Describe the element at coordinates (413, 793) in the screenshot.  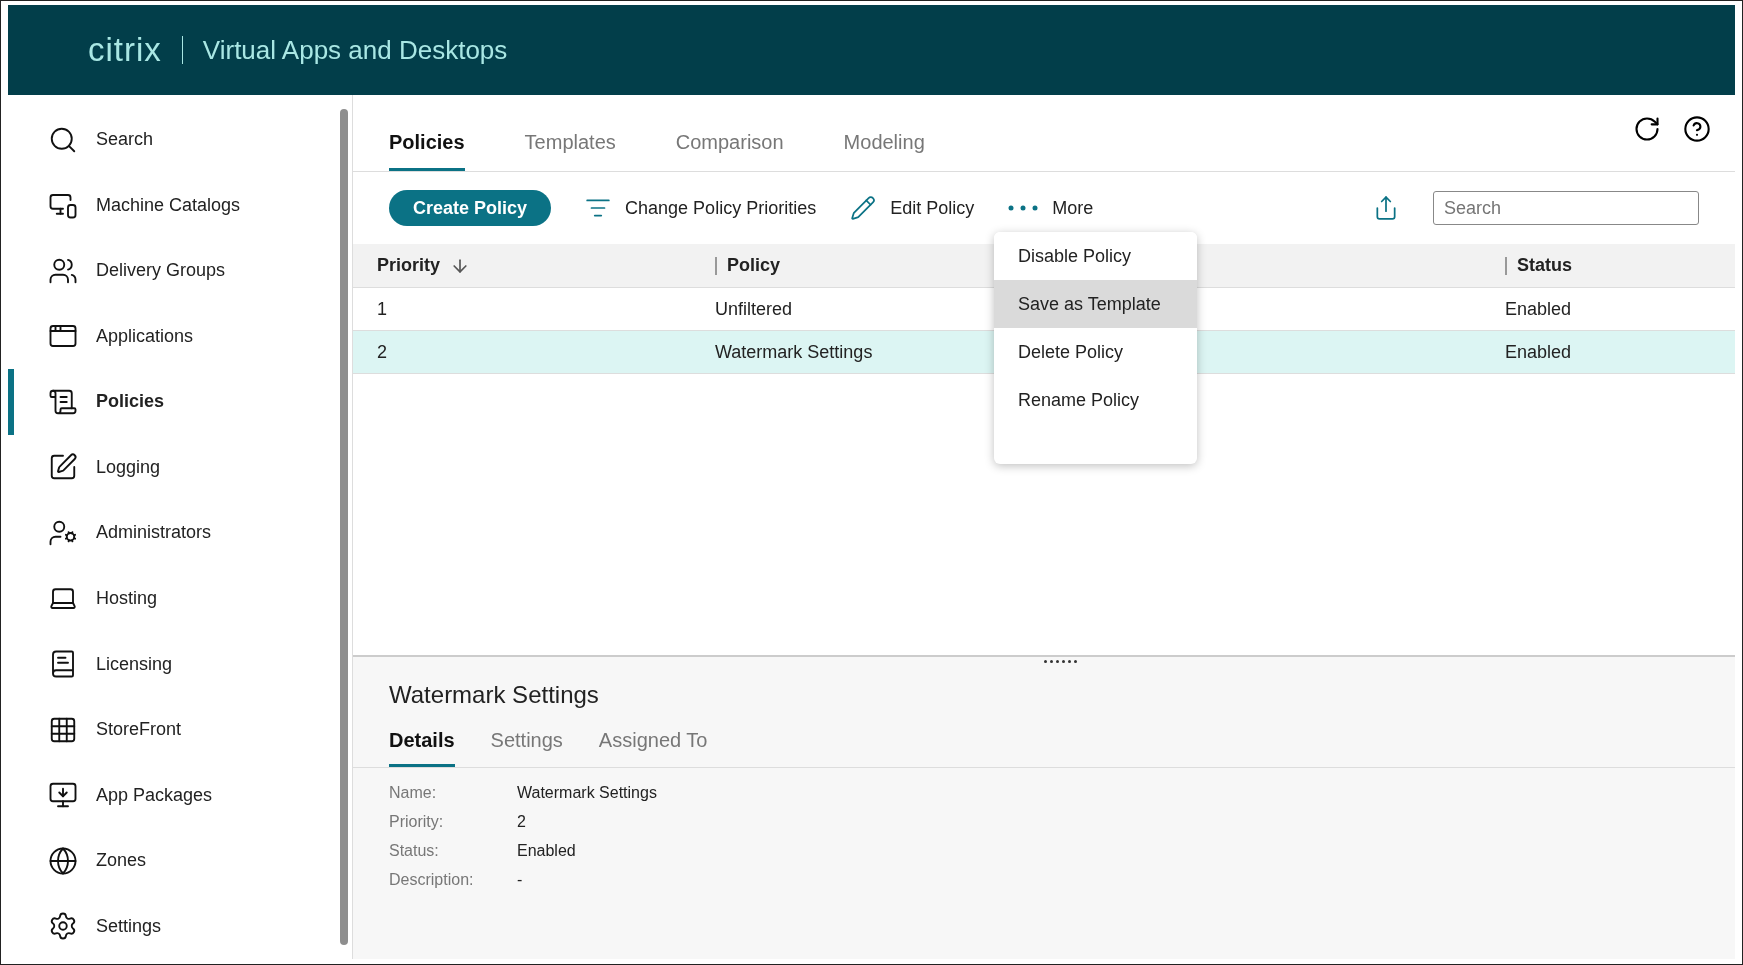
I see `field-label: Name:` at that location.